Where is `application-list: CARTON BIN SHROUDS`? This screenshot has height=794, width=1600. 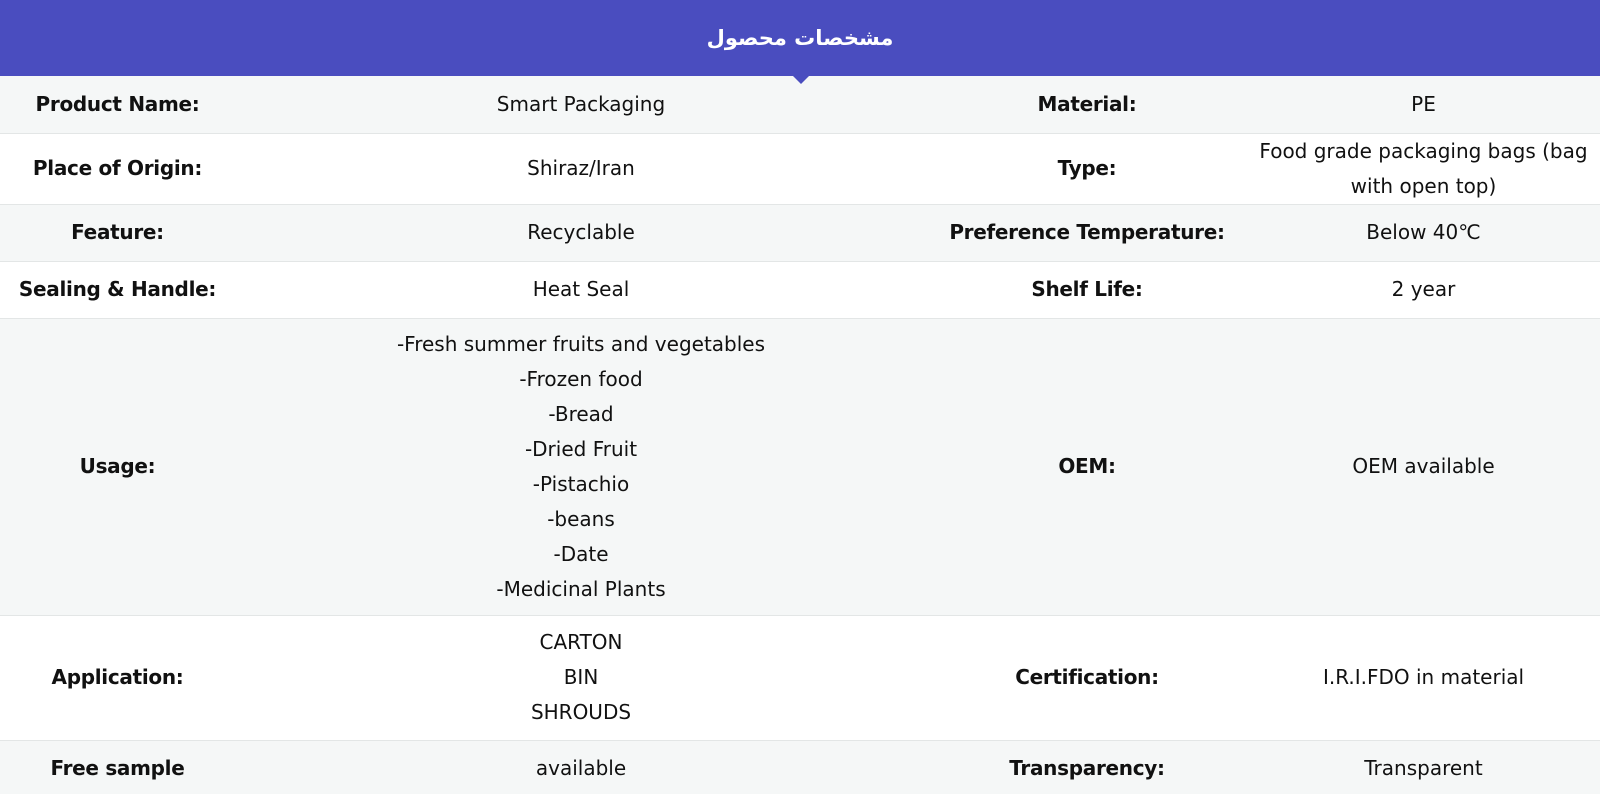 application-list: CARTON BIN SHROUDS is located at coordinates (581, 677).